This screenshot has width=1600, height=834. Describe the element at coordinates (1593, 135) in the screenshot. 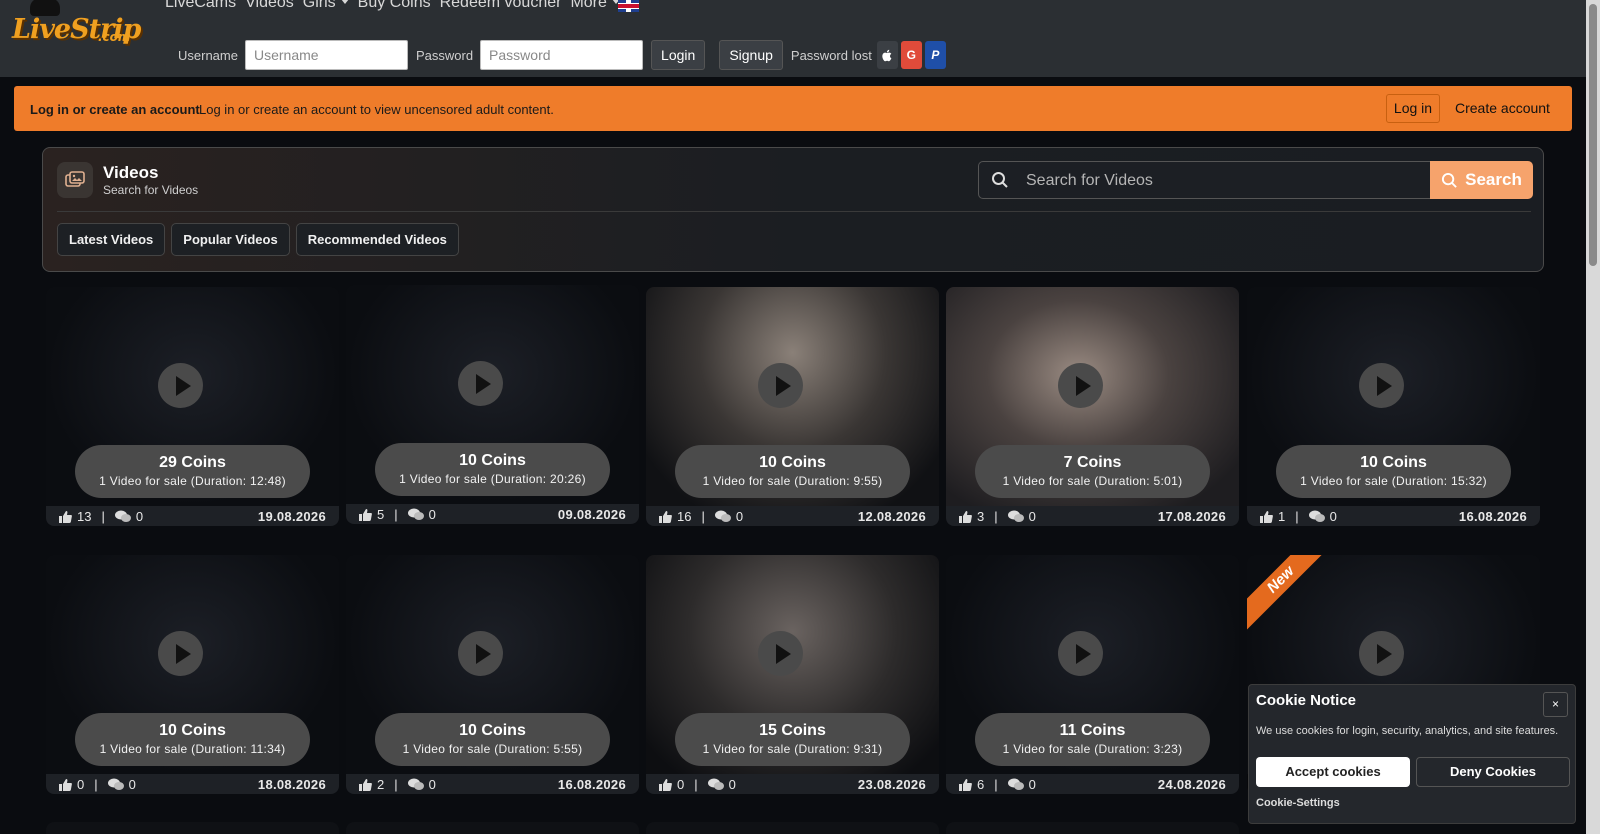

I see `scrollbar-thumb` at that location.